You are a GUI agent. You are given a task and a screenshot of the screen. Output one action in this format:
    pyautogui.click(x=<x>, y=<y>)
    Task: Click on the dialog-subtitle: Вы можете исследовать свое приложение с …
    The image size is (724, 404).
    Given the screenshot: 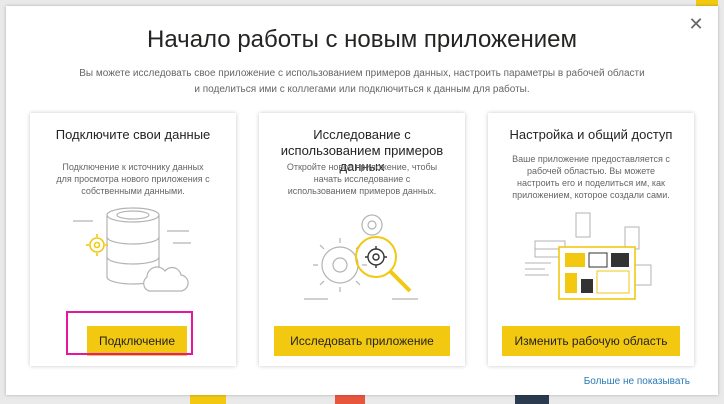 What is the action you would take?
    pyautogui.click(x=362, y=81)
    